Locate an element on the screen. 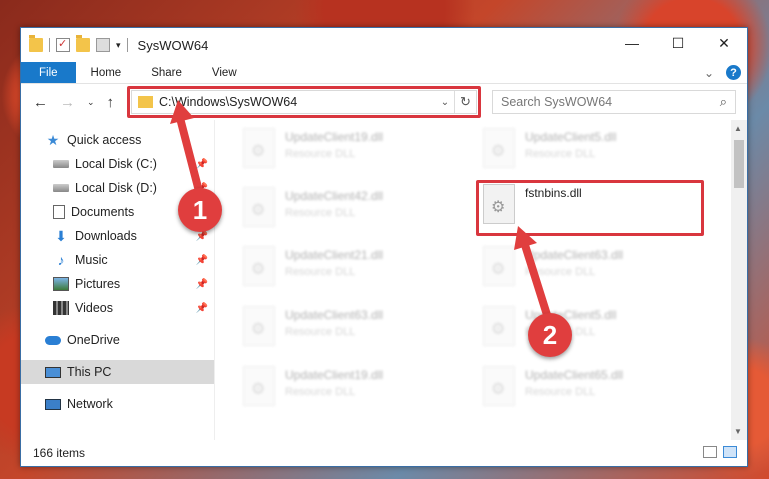 The image size is (769, 479). address-dropdown-icon: ⌄ is located at coordinates (445, 102).